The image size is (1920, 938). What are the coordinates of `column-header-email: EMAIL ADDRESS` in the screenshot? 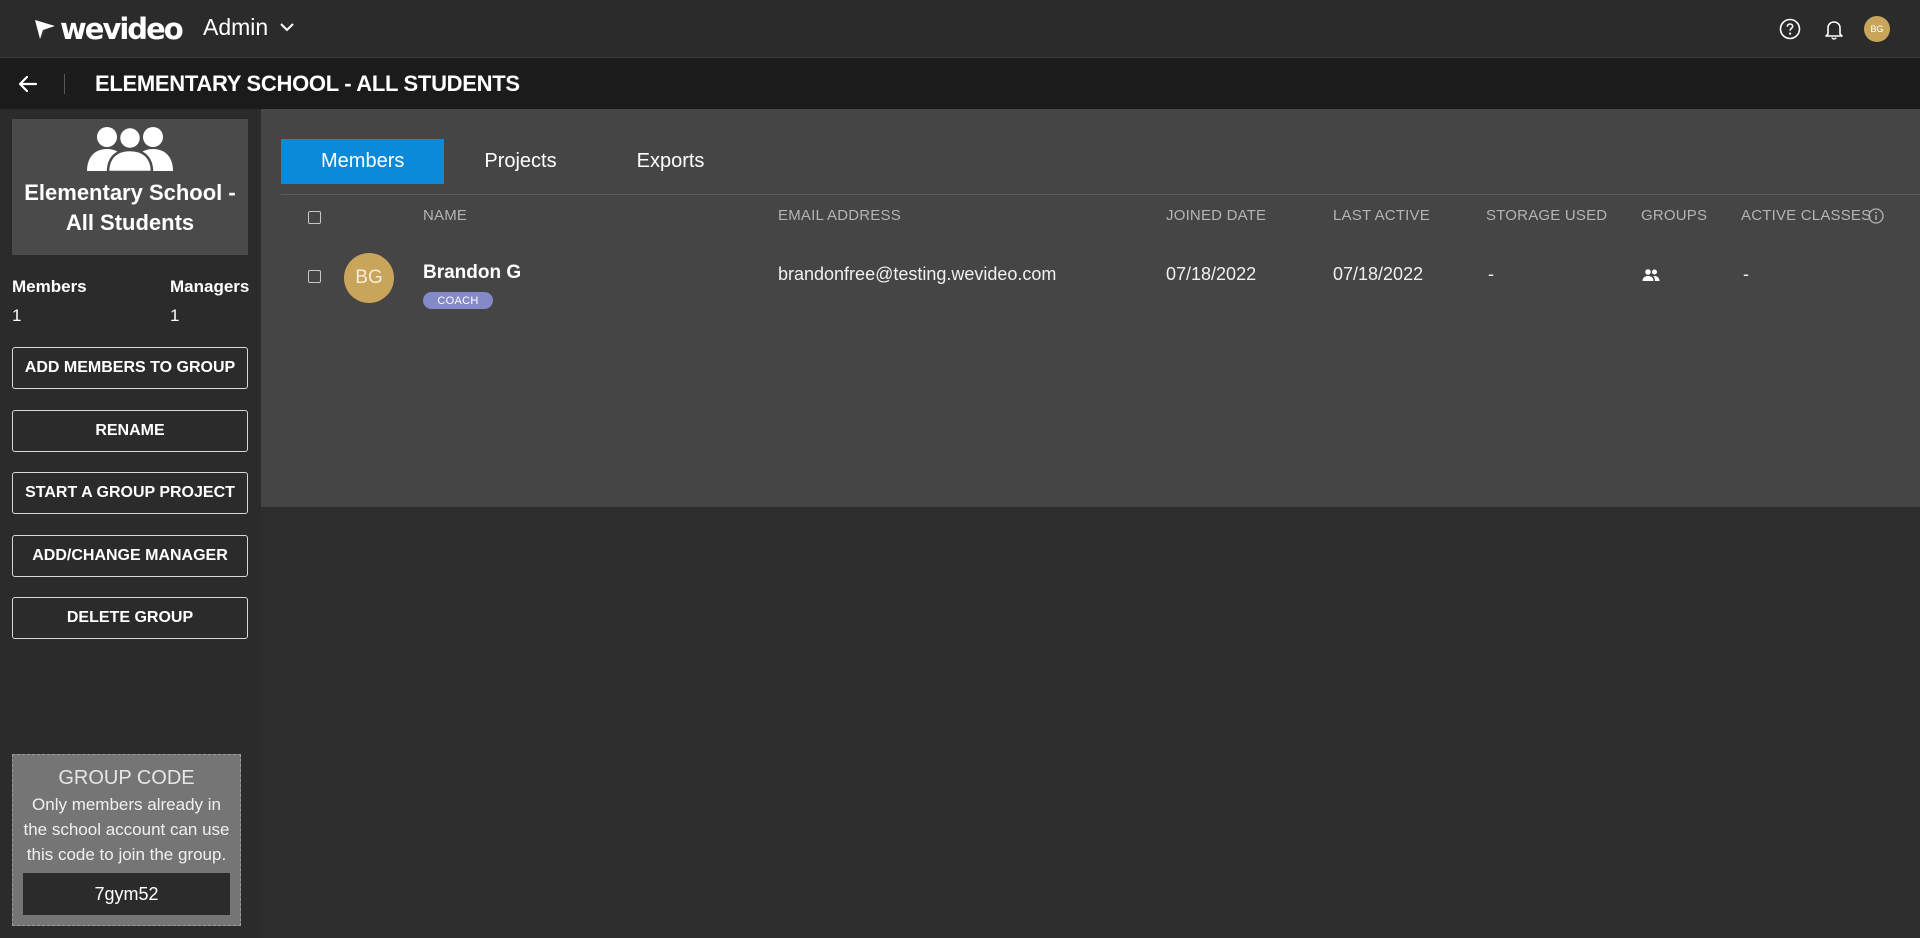 It's located at (839, 215).